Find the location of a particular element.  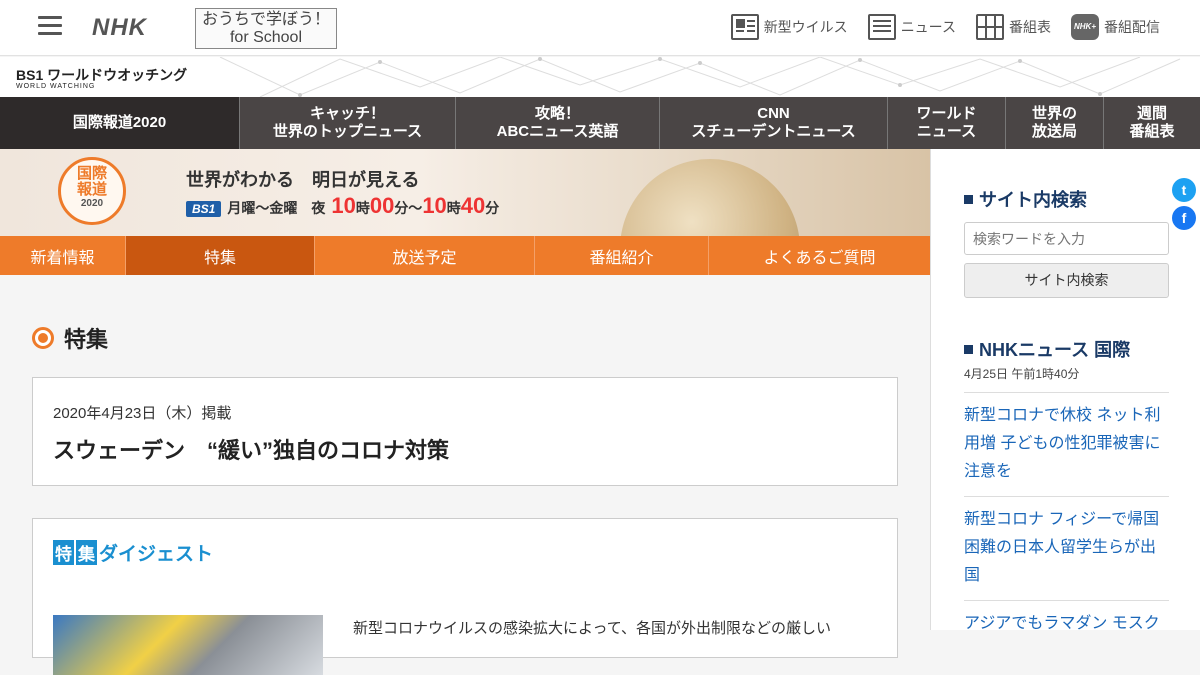

virus-news-icon is located at coordinates (744, 27).